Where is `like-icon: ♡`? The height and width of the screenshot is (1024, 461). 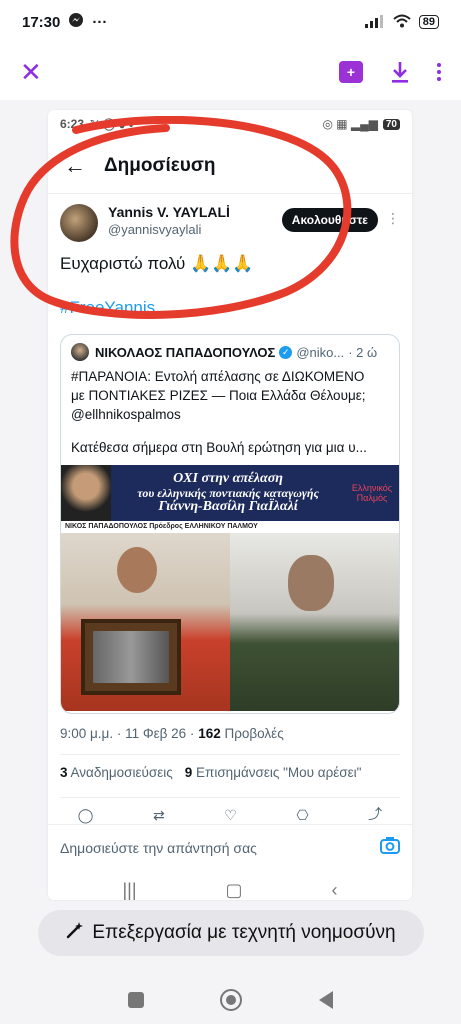 like-icon: ♡ is located at coordinates (230, 815).